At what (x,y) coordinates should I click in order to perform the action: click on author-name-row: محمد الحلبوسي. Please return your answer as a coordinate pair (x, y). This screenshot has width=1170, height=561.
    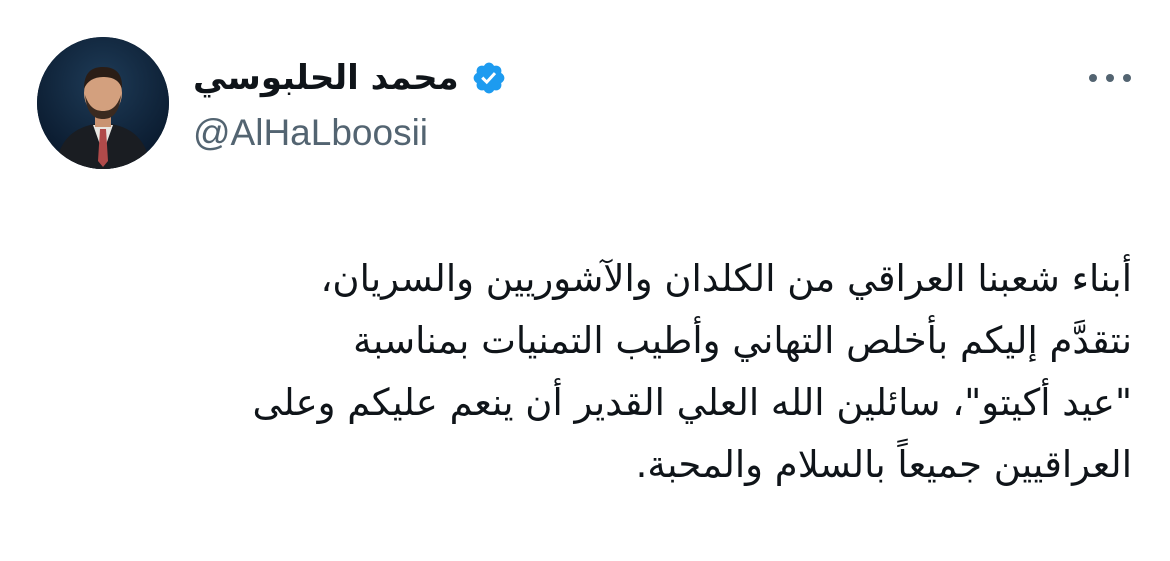
    Looking at the image, I should click on (350, 78).